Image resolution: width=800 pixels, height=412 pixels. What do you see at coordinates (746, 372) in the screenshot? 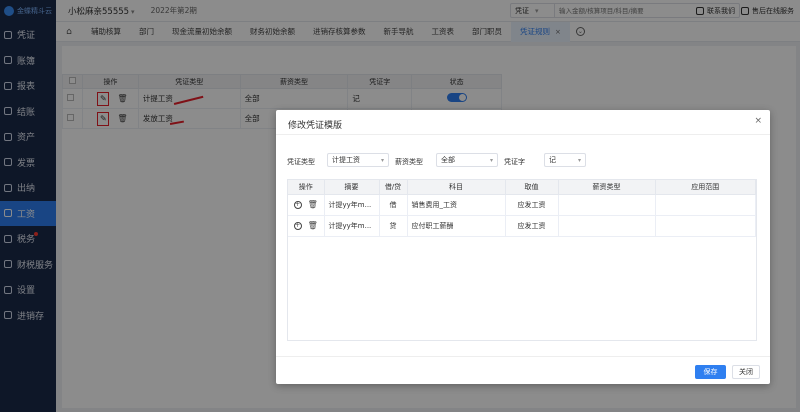
I see `close-button: 关闭` at bounding box center [746, 372].